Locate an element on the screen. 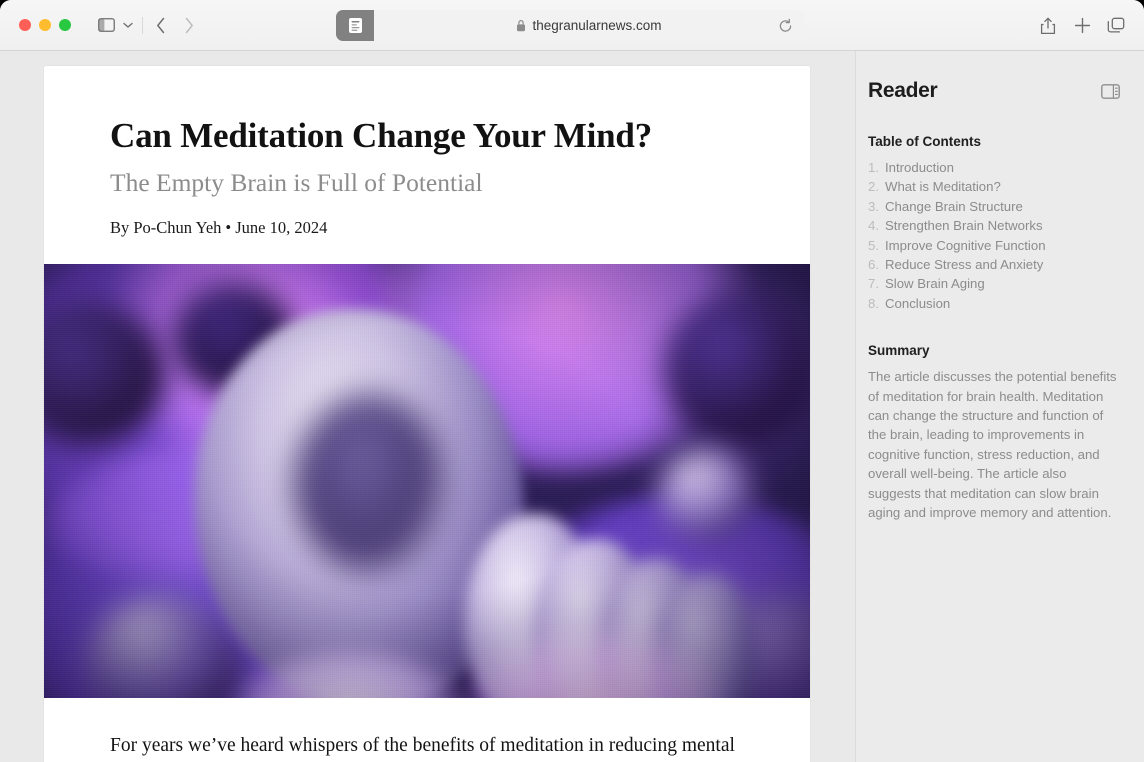 This screenshot has height=762, width=1144. byline-author: By Po-Chun Yeh is located at coordinates (166, 227).